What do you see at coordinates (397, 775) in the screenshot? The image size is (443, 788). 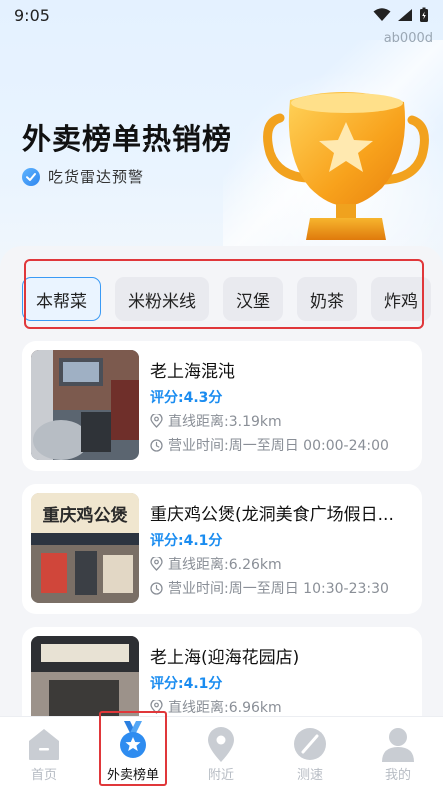 I see `tab-label: 我的` at bounding box center [397, 775].